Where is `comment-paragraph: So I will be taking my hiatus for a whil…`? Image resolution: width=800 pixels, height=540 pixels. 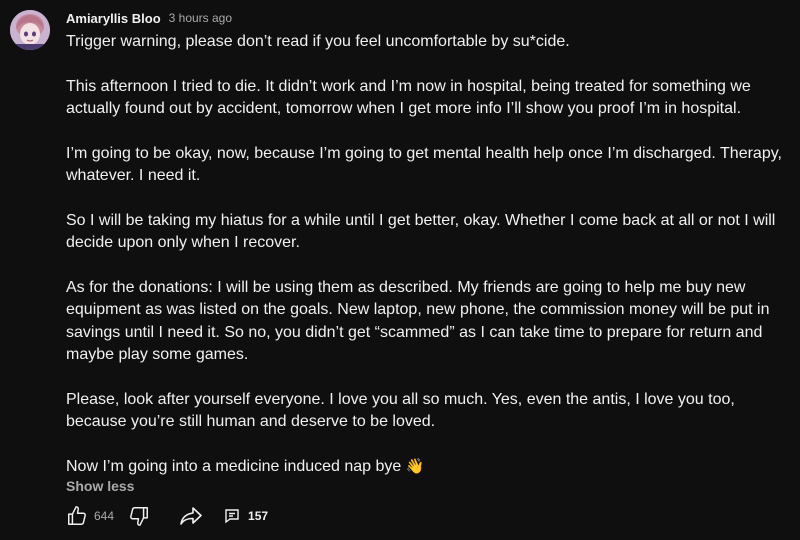 comment-paragraph: So I will be taking my hiatus for a whil… is located at coordinates (421, 231).